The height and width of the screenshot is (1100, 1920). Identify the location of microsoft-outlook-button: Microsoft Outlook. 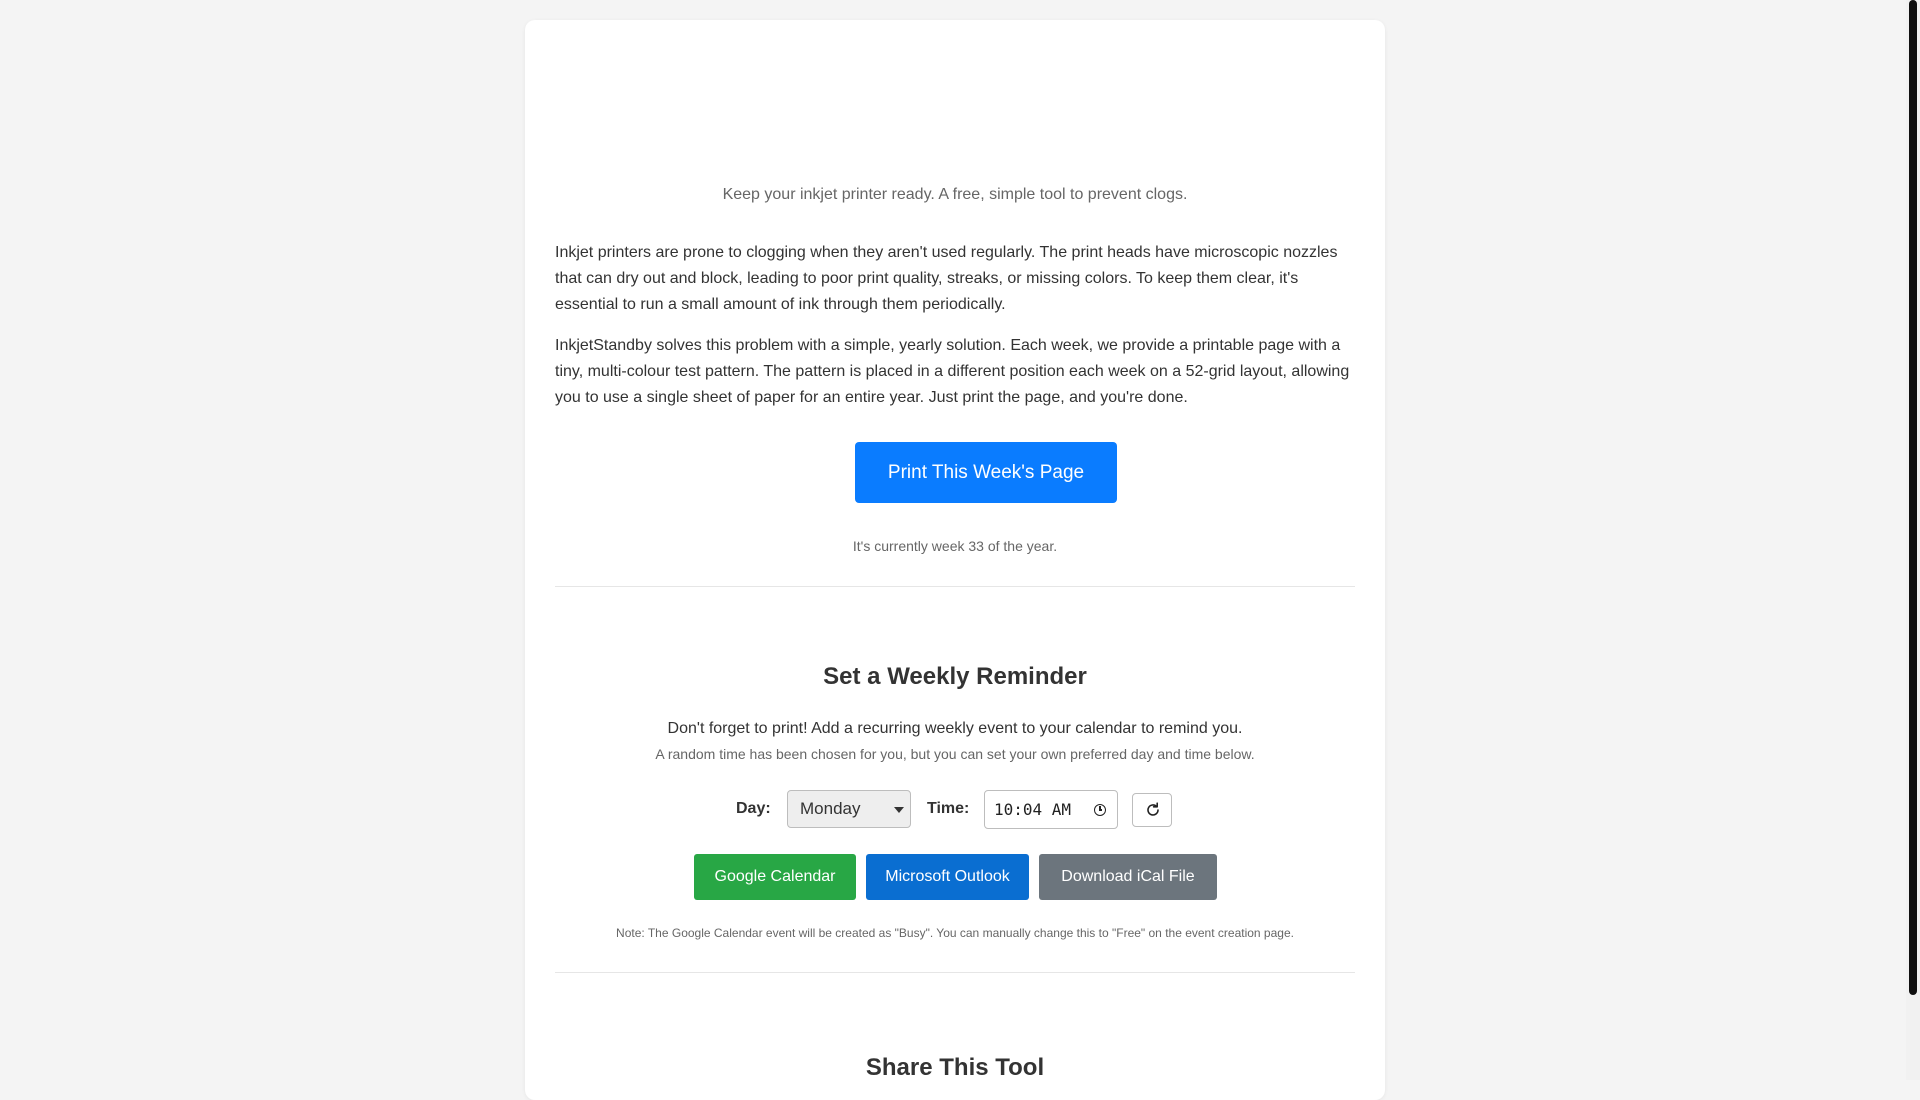
(947, 877).